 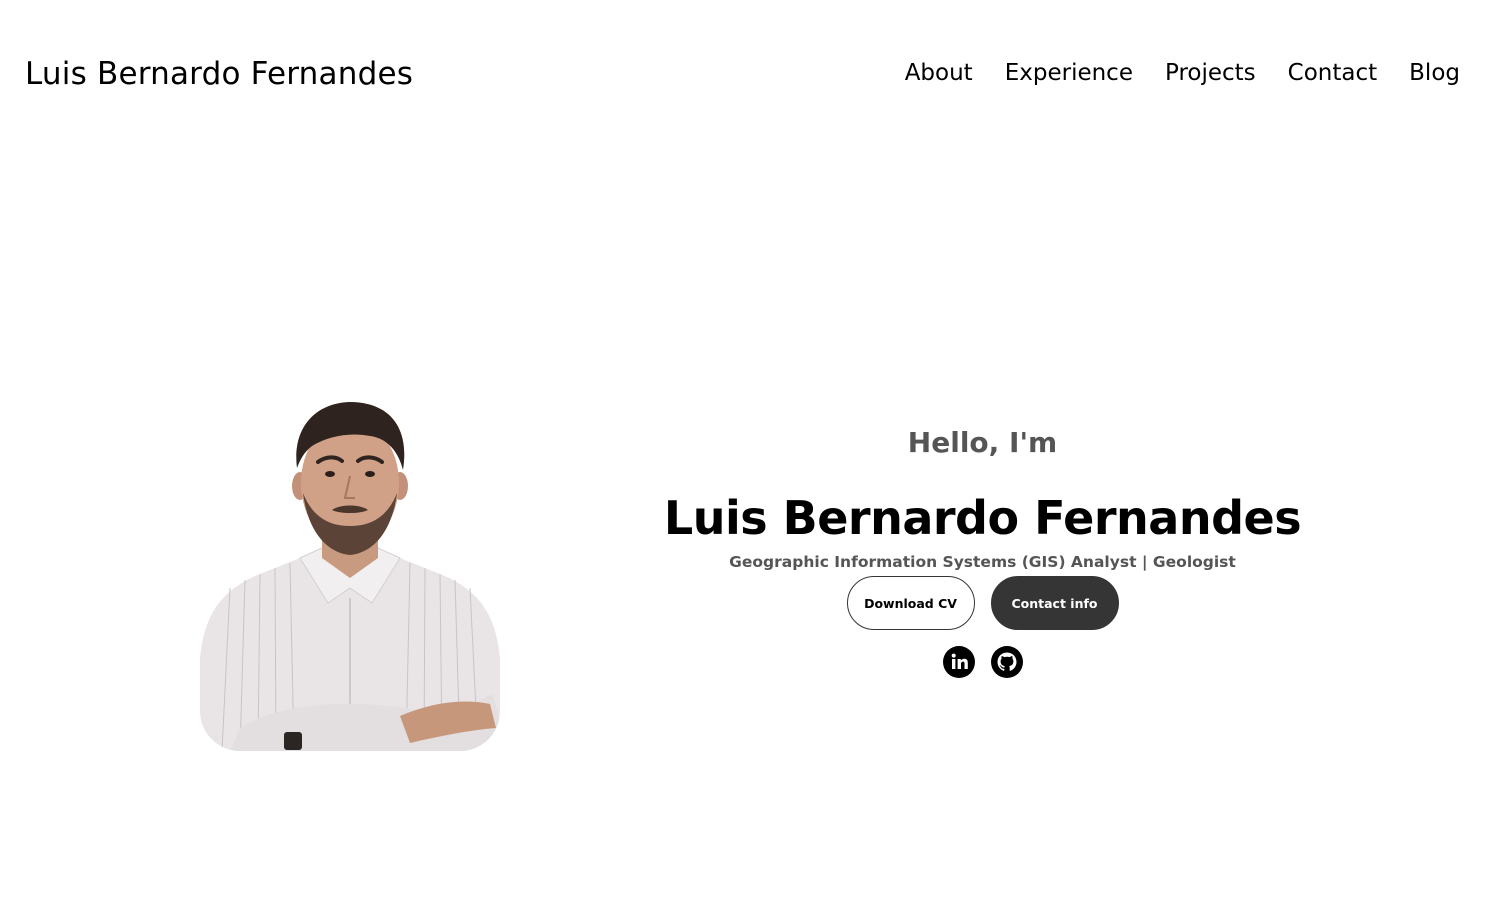 I want to click on nav-item-blog: Blog, so click(x=1434, y=73).